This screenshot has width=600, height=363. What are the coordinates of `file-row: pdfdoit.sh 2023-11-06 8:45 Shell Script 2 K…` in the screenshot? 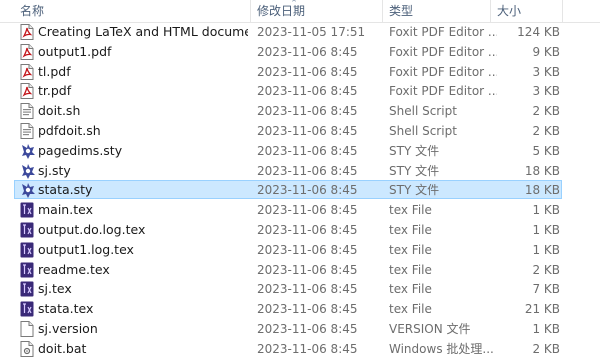 It's located at (300, 131).